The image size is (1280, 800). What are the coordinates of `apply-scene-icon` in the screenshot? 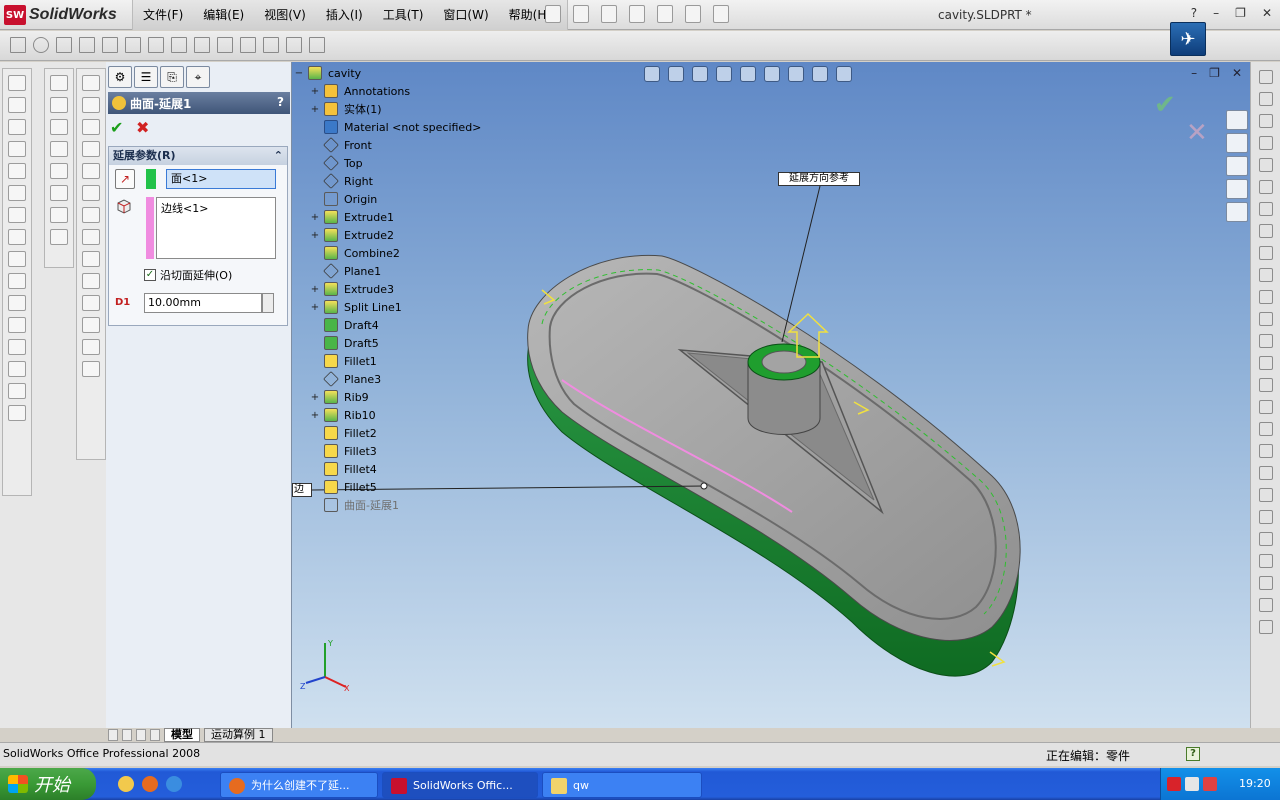 It's located at (844, 74).